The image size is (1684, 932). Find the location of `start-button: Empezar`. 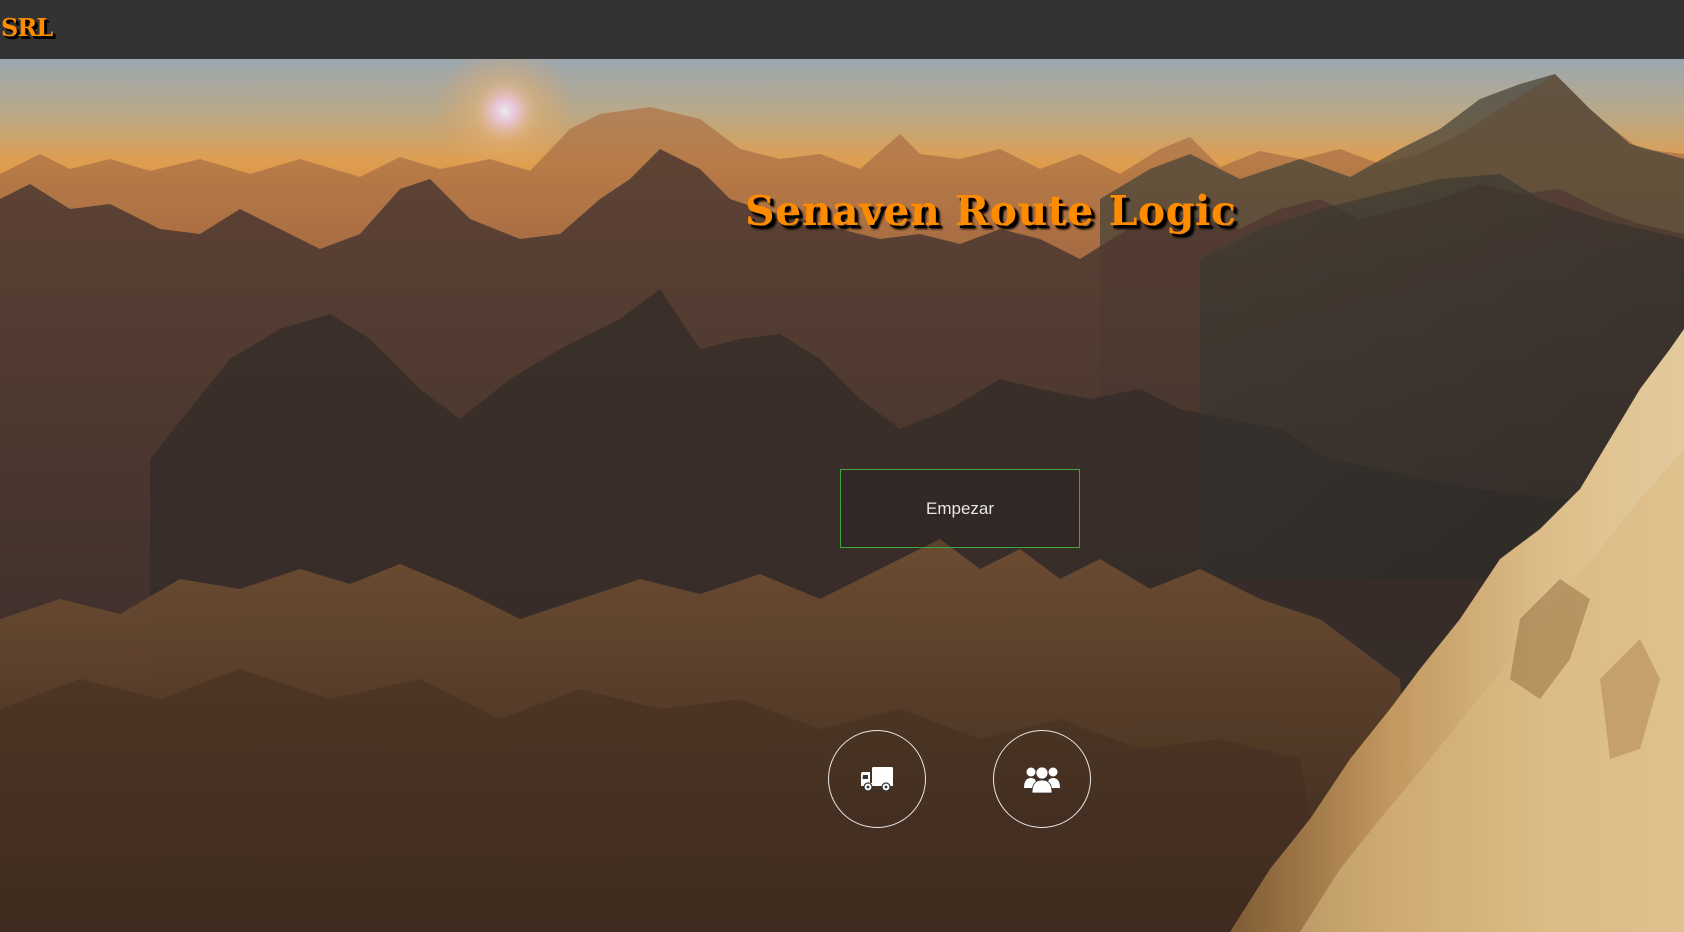

start-button: Empezar is located at coordinates (960, 508).